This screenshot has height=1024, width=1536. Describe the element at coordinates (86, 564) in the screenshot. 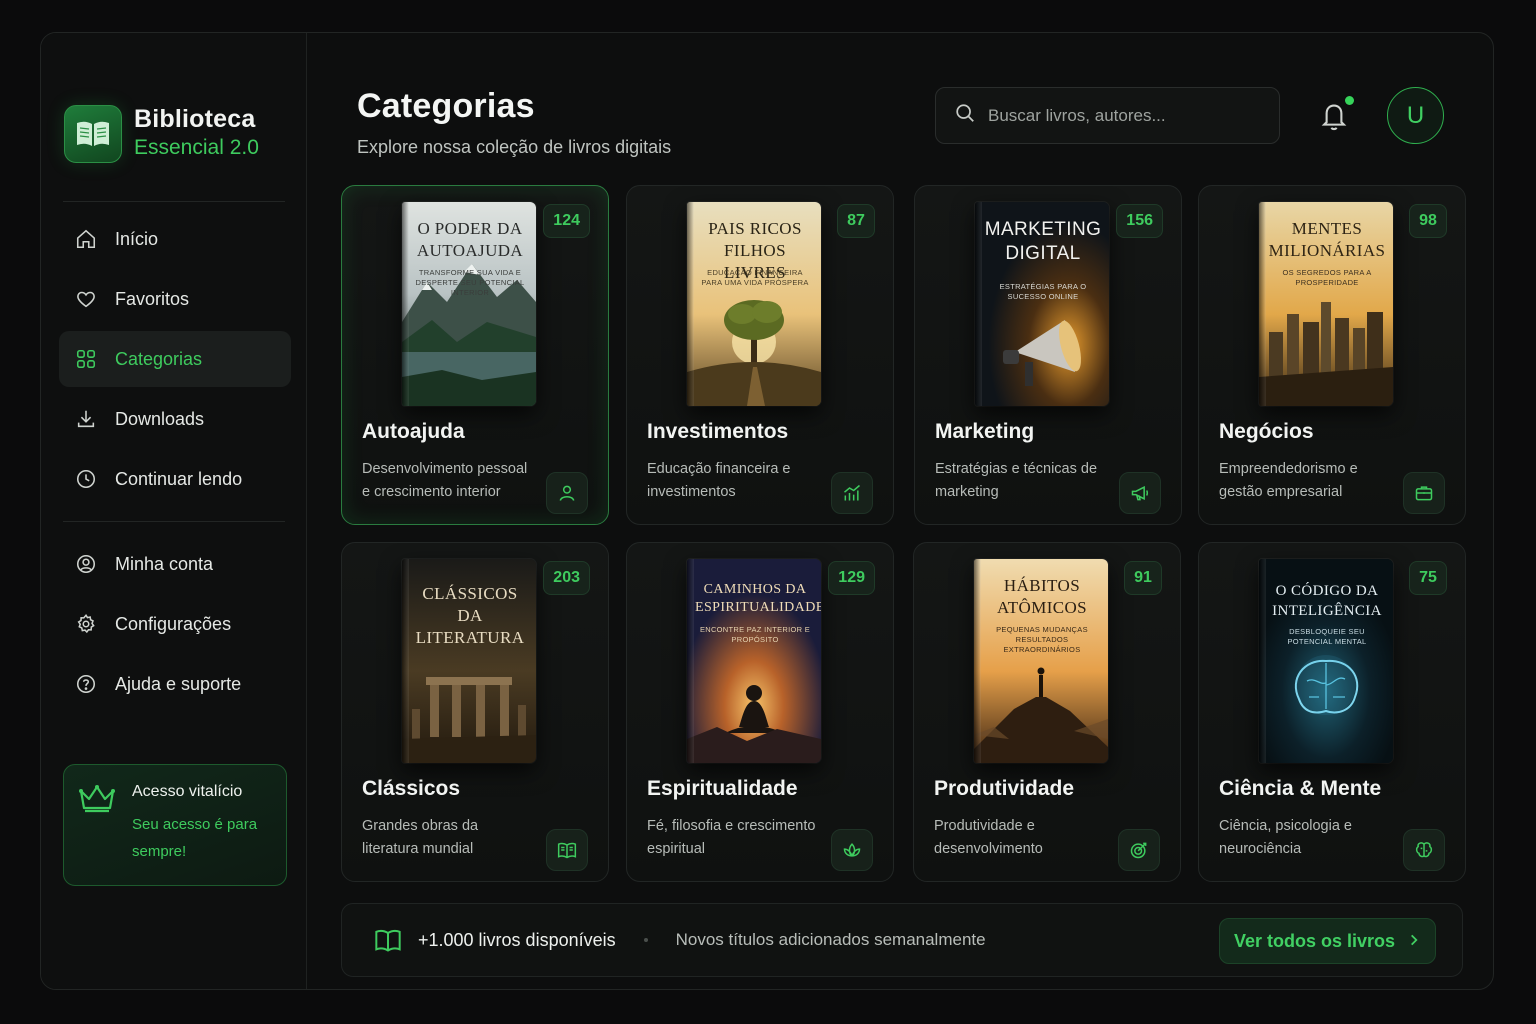

I see `user-circle-icon` at that location.